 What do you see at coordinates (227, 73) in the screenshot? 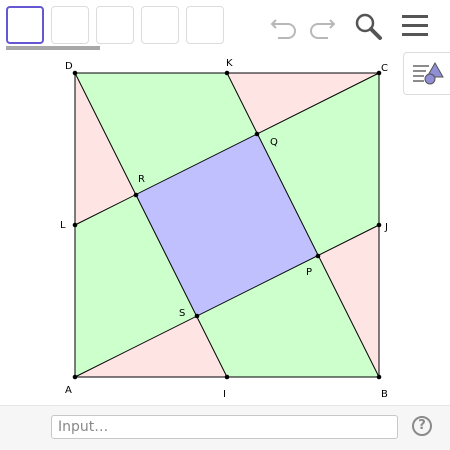
I see `point-k` at bounding box center [227, 73].